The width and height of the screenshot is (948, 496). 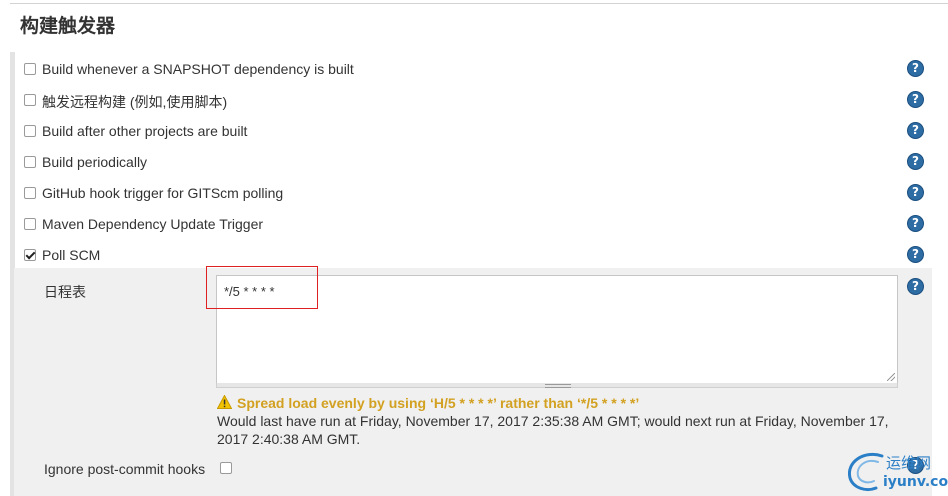 What do you see at coordinates (475, 101) in the screenshot?
I see `trigger-row-remote-build: 触发远程构建 (例如,使用脚本) ?` at bounding box center [475, 101].